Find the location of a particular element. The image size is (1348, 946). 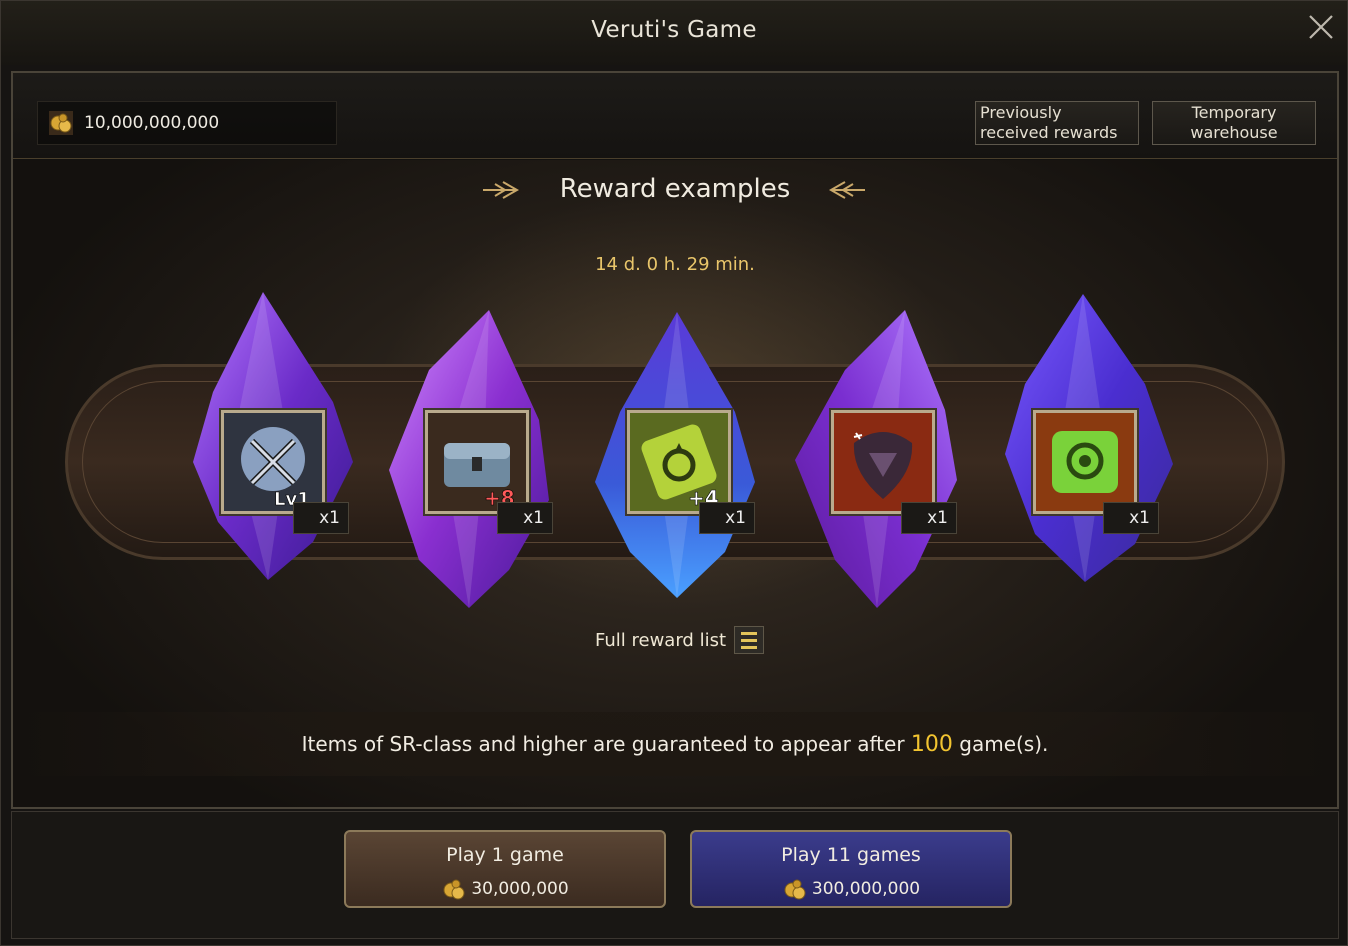

window-title: Veruti's Game is located at coordinates (674, 30).